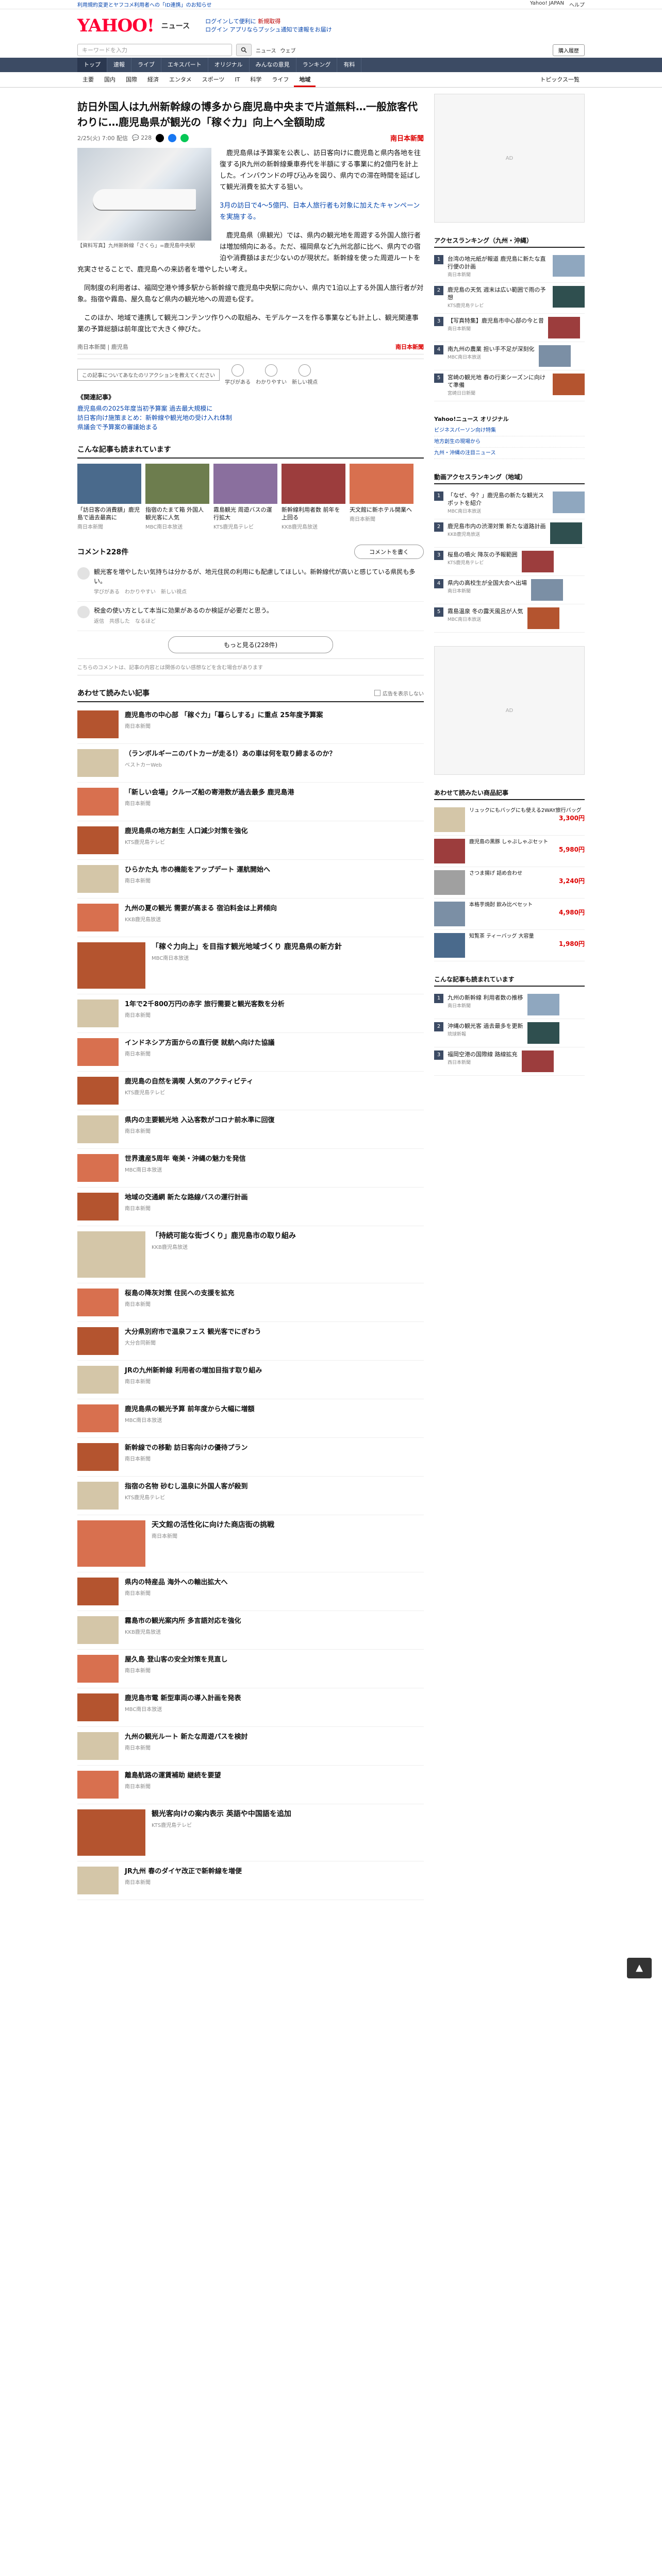  Describe the element at coordinates (509, 562) in the screenshot. I see `ranking-item: 3 桜島の噴火 降灰の予報範囲 KTS鹿児島テレビ` at that location.